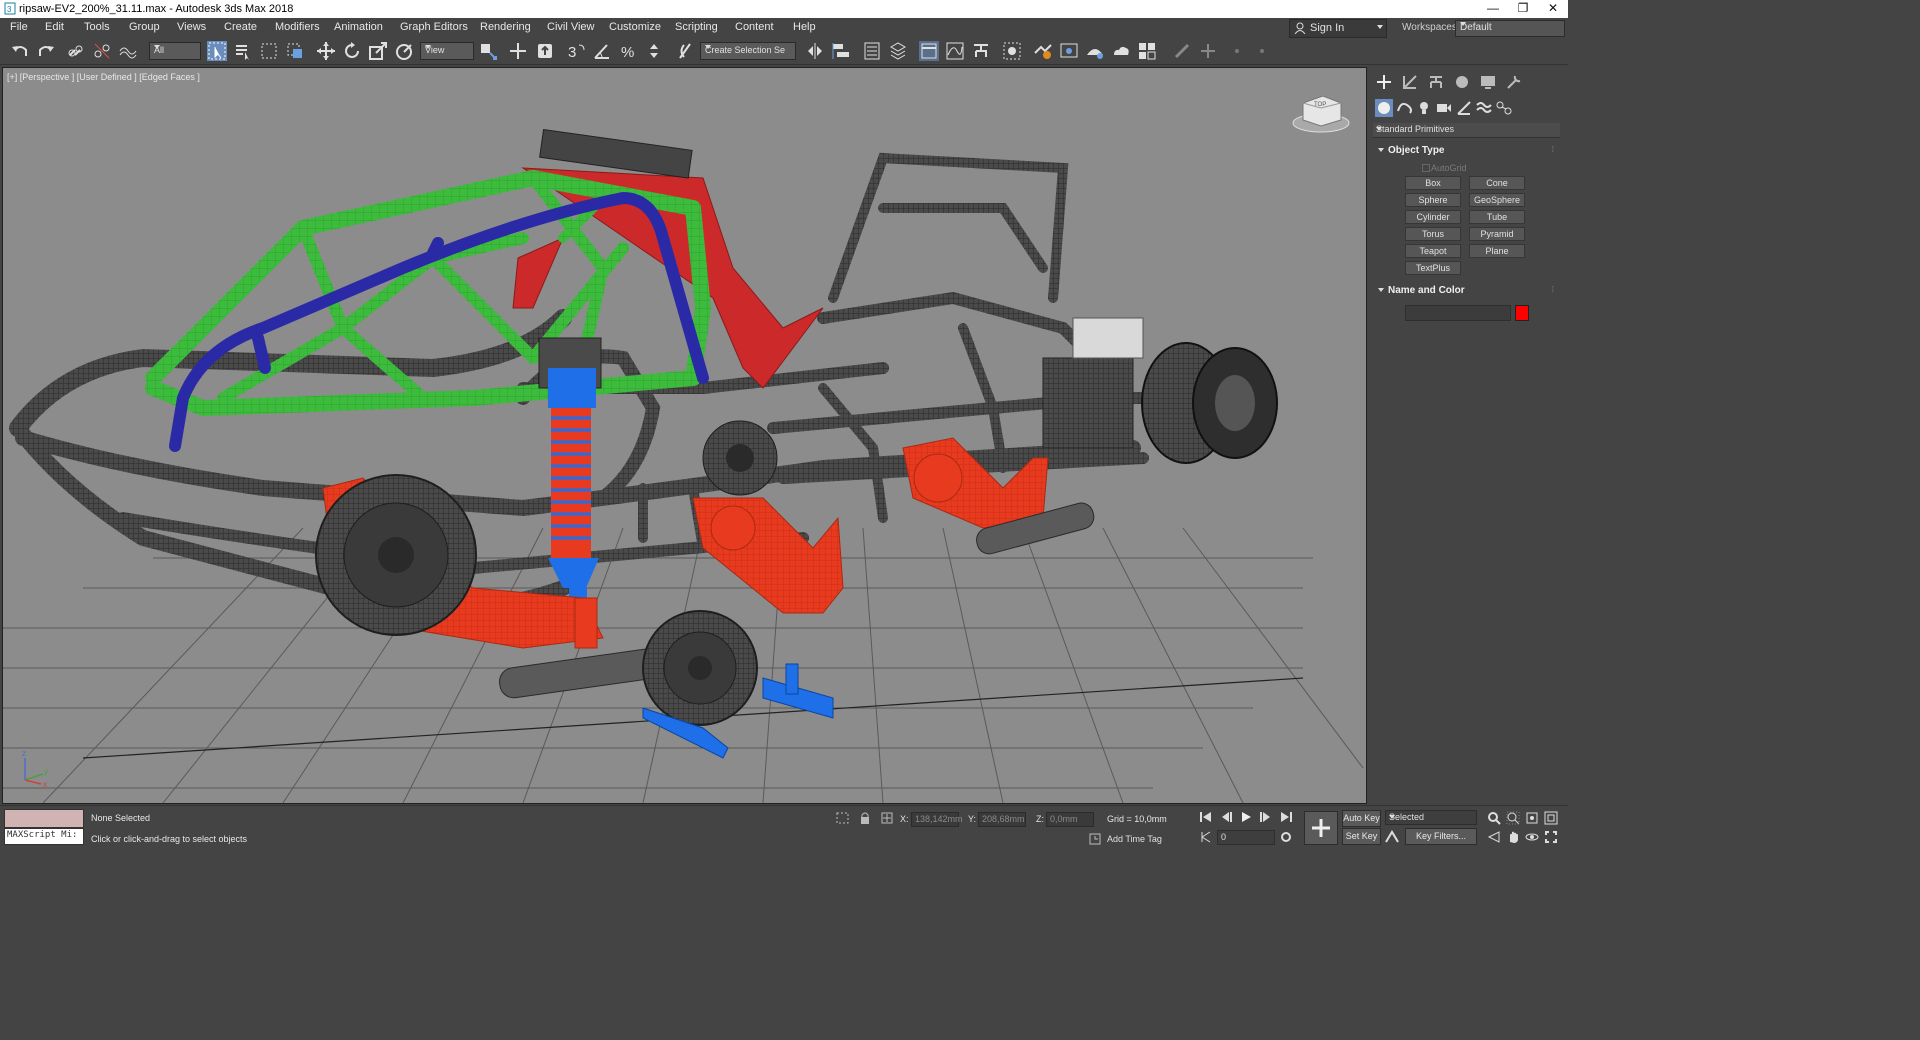 Image resolution: width=1920 pixels, height=1040 pixels. What do you see at coordinates (240, 27) in the screenshot?
I see `menu-create: Create` at bounding box center [240, 27].